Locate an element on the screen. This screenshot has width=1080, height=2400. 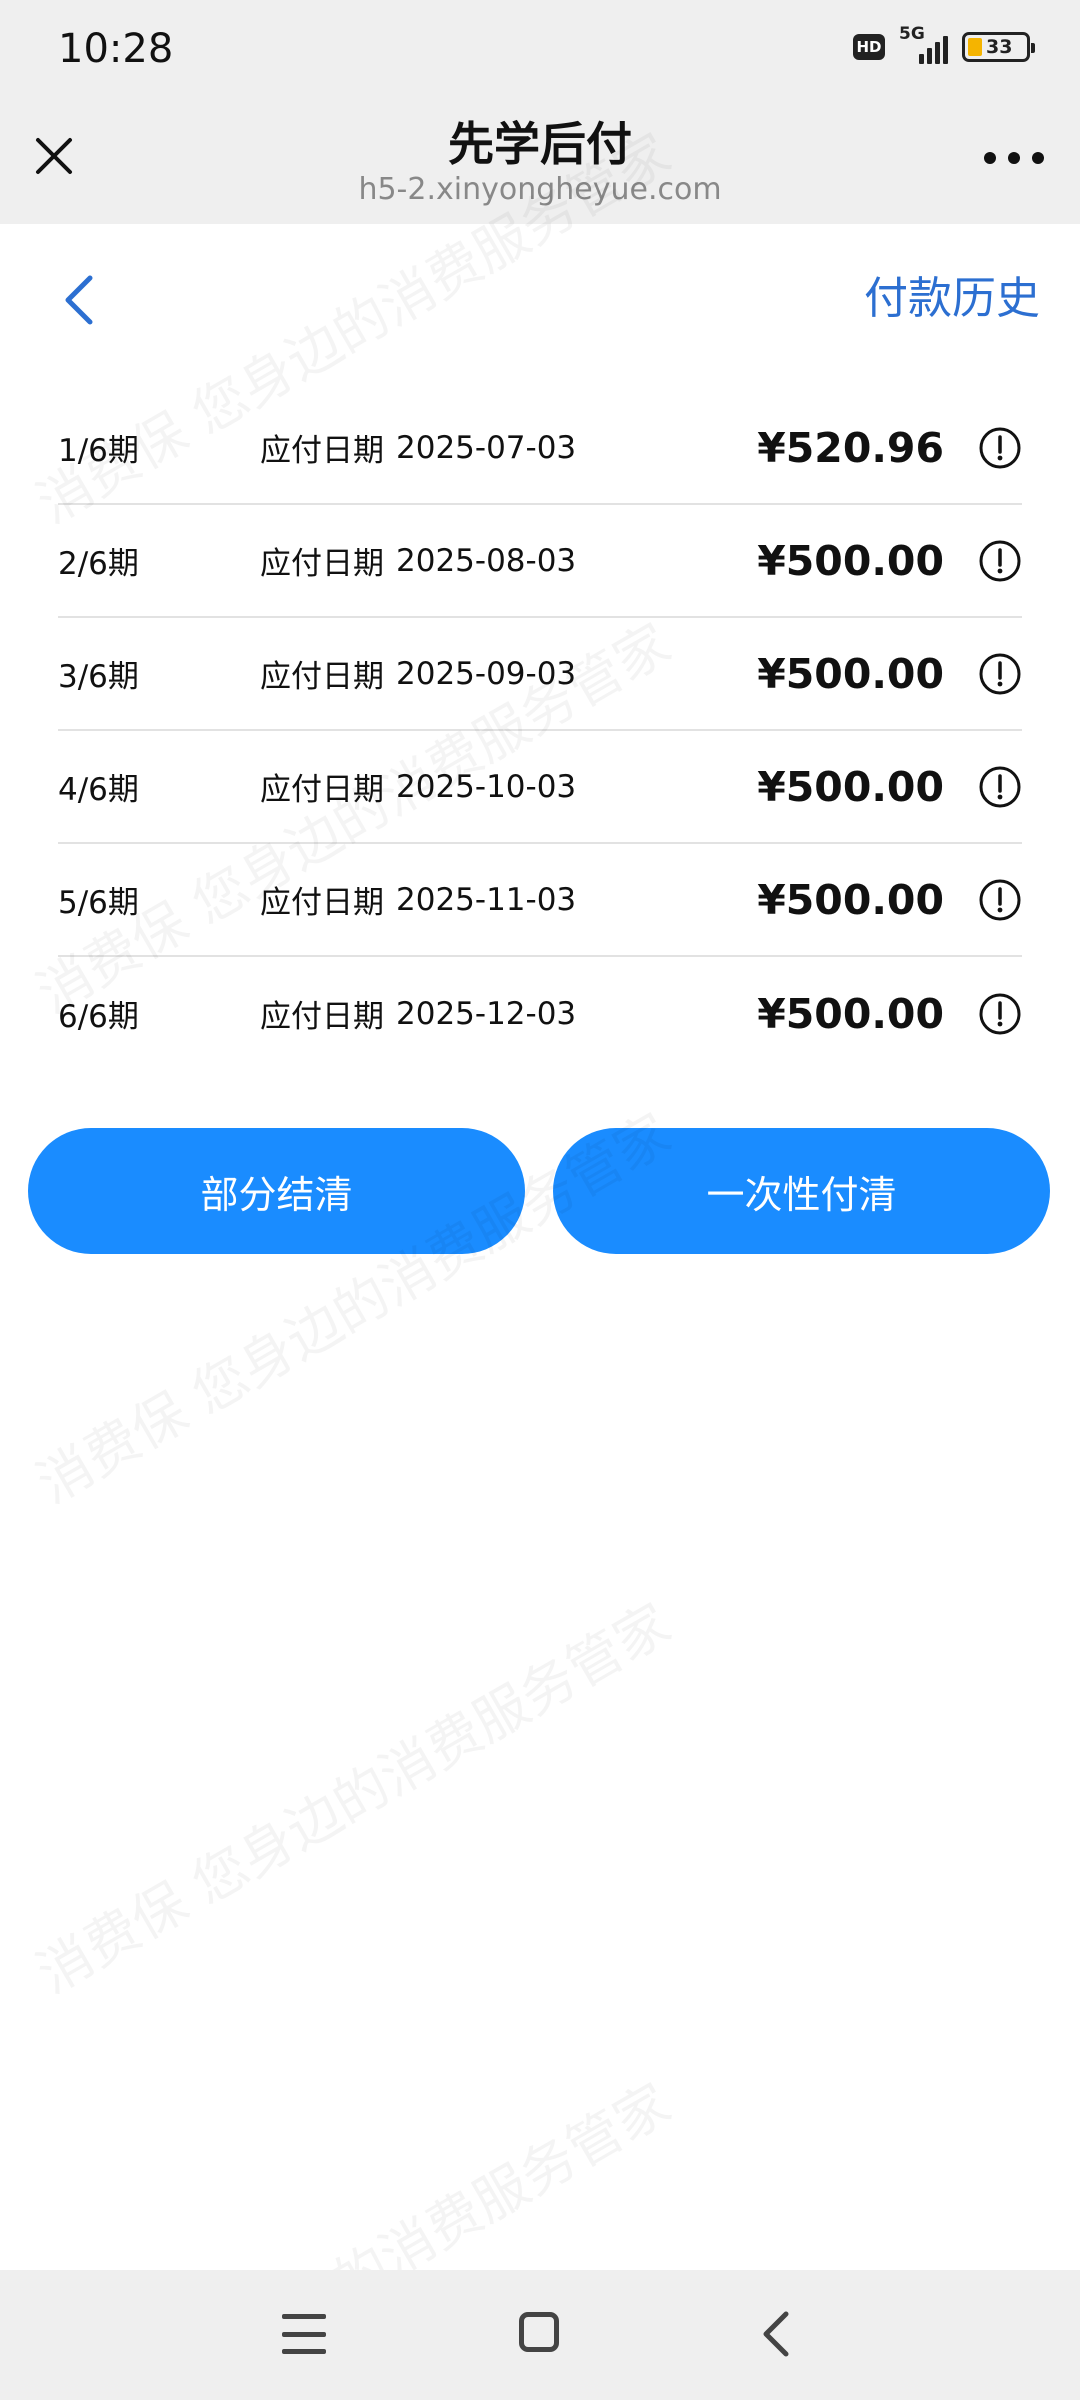
battery-icon: 33 is located at coordinates (998, 47).